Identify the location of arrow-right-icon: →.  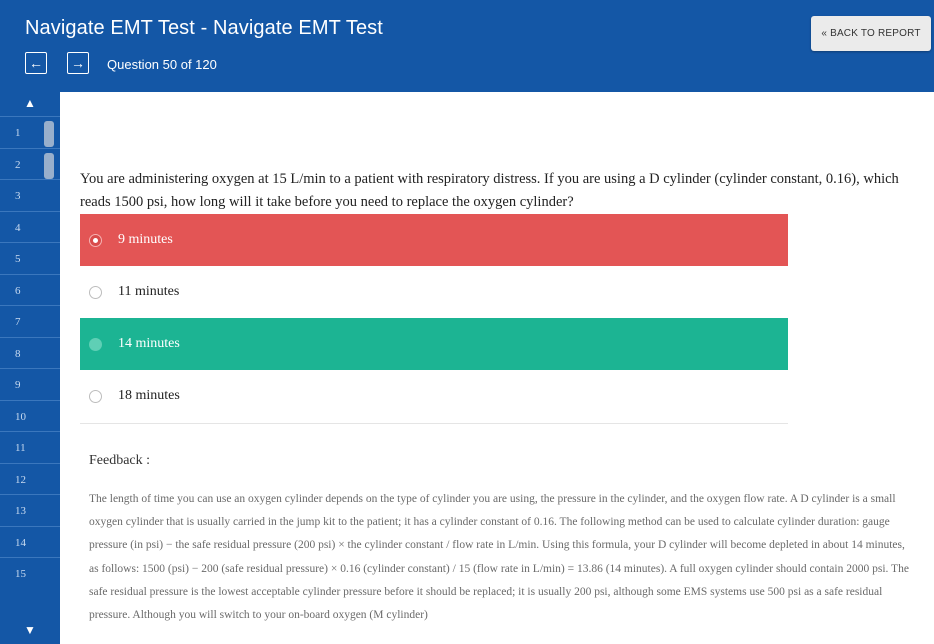
(78, 63).